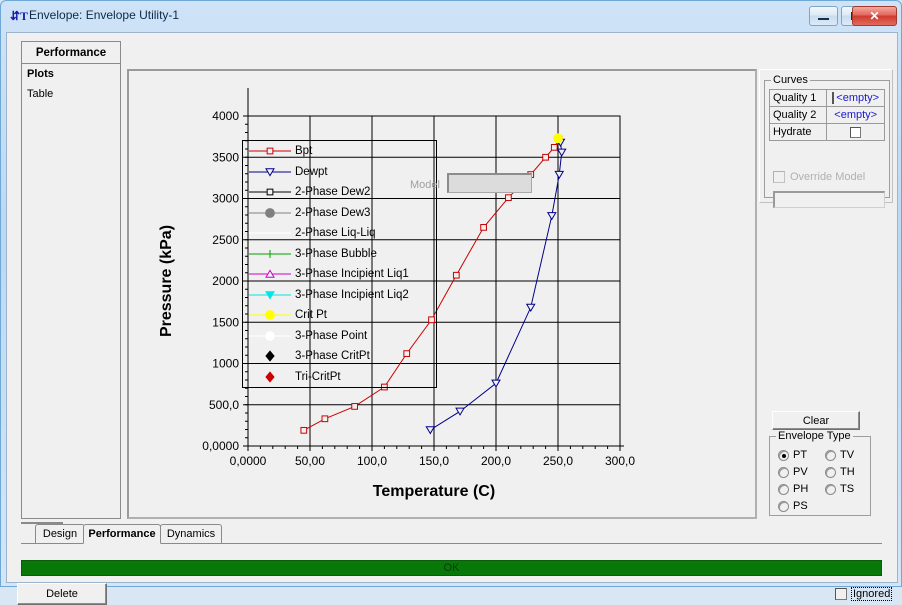 Image resolution: width=902 pixels, height=605 pixels. What do you see at coordinates (874, 16) in the screenshot?
I see `close-button: ✕` at bounding box center [874, 16].